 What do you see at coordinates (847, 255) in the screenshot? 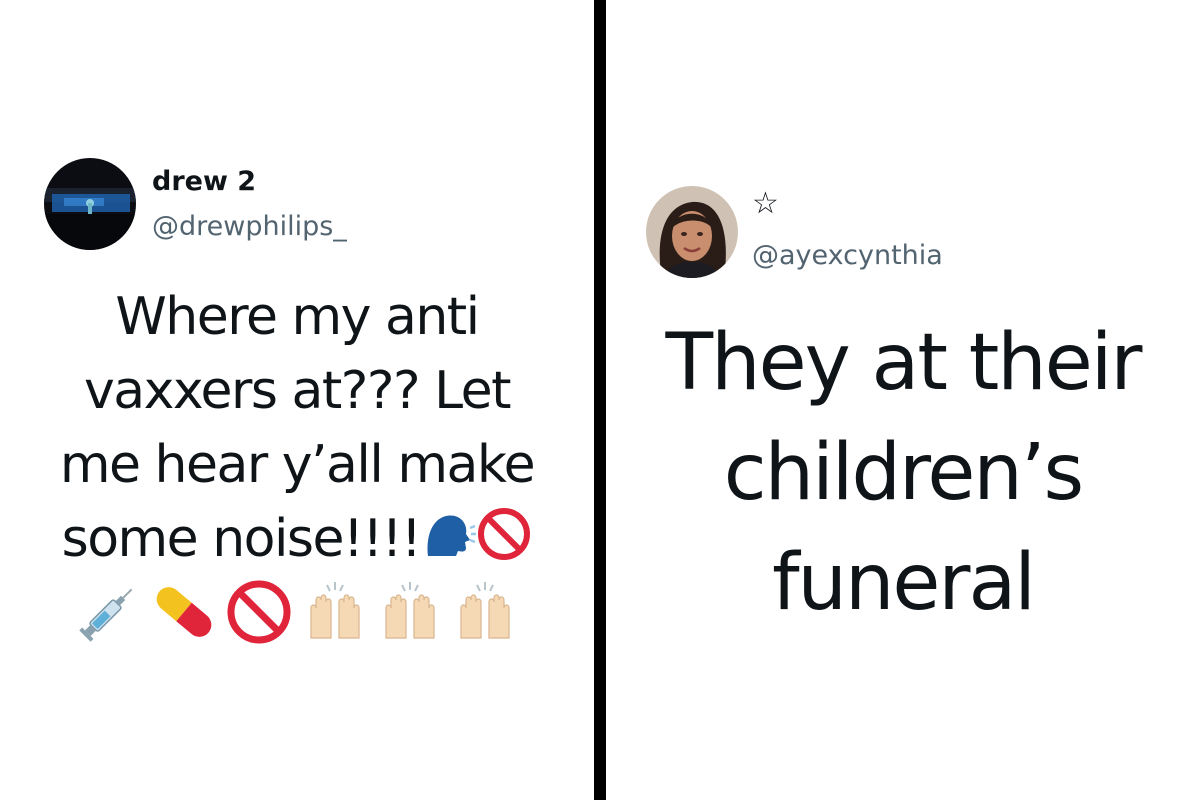
I see `user-handle: @ayexcynthia` at bounding box center [847, 255].